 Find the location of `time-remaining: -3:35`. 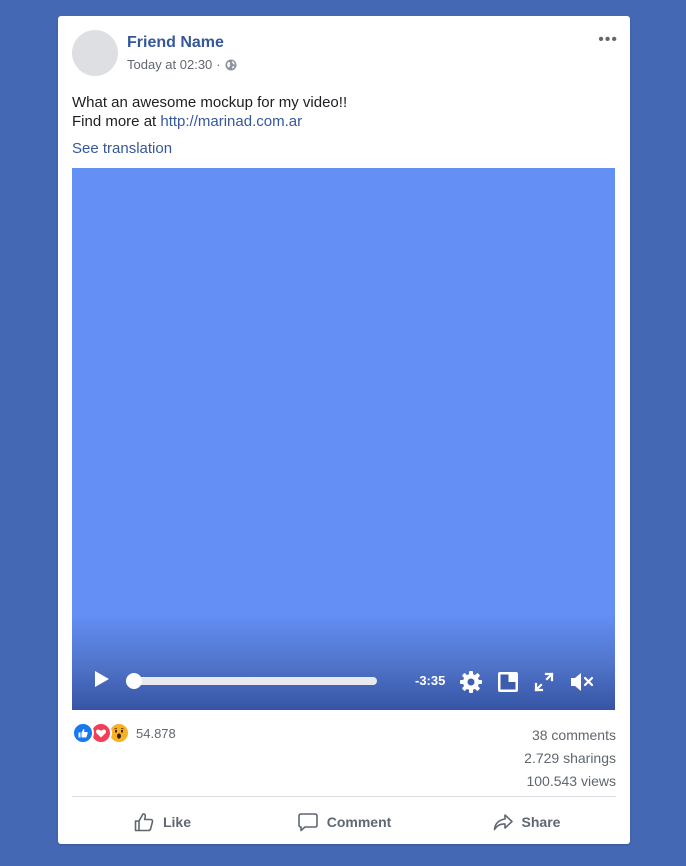

time-remaining: -3:35 is located at coordinates (430, 680).